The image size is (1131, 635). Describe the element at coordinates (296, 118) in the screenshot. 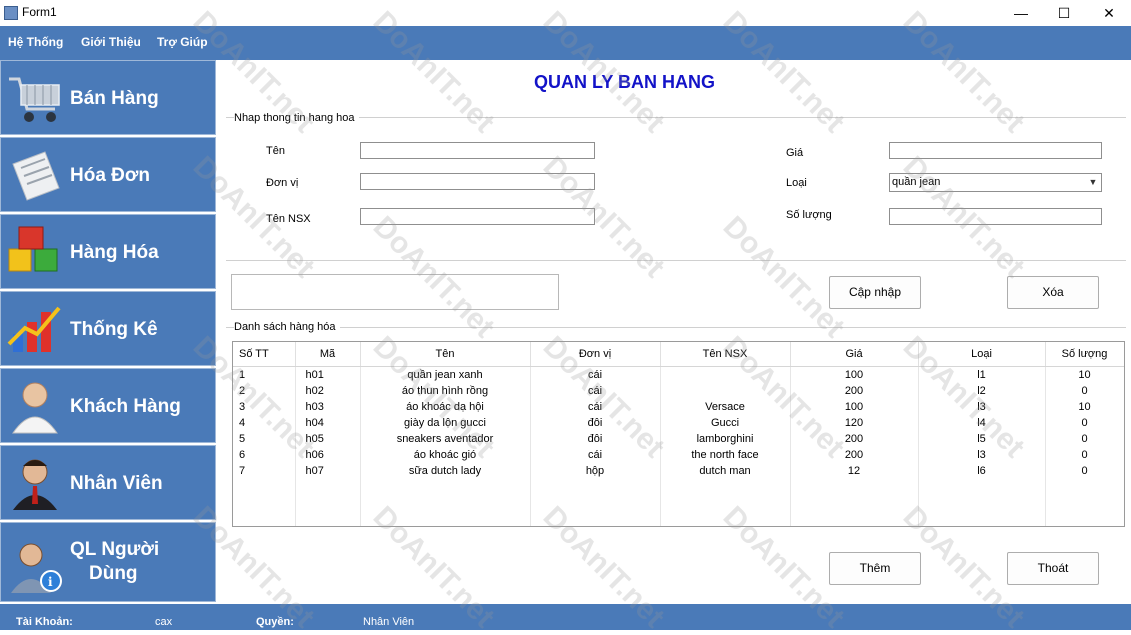

I see `input-group-label: Nhap thong tin hang hoa` at that location.